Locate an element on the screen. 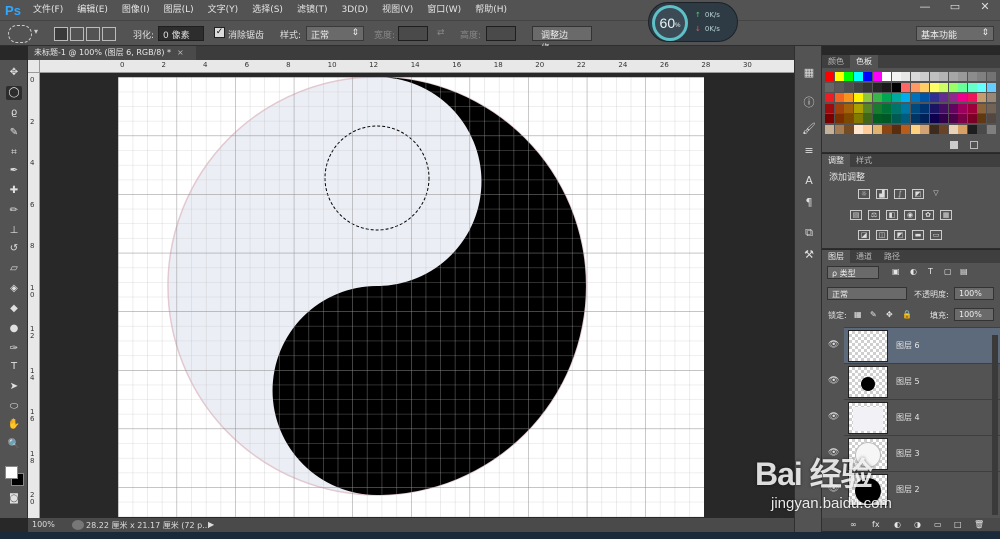  vibrance-icon: ▽ is located at coordinates (936, 194).